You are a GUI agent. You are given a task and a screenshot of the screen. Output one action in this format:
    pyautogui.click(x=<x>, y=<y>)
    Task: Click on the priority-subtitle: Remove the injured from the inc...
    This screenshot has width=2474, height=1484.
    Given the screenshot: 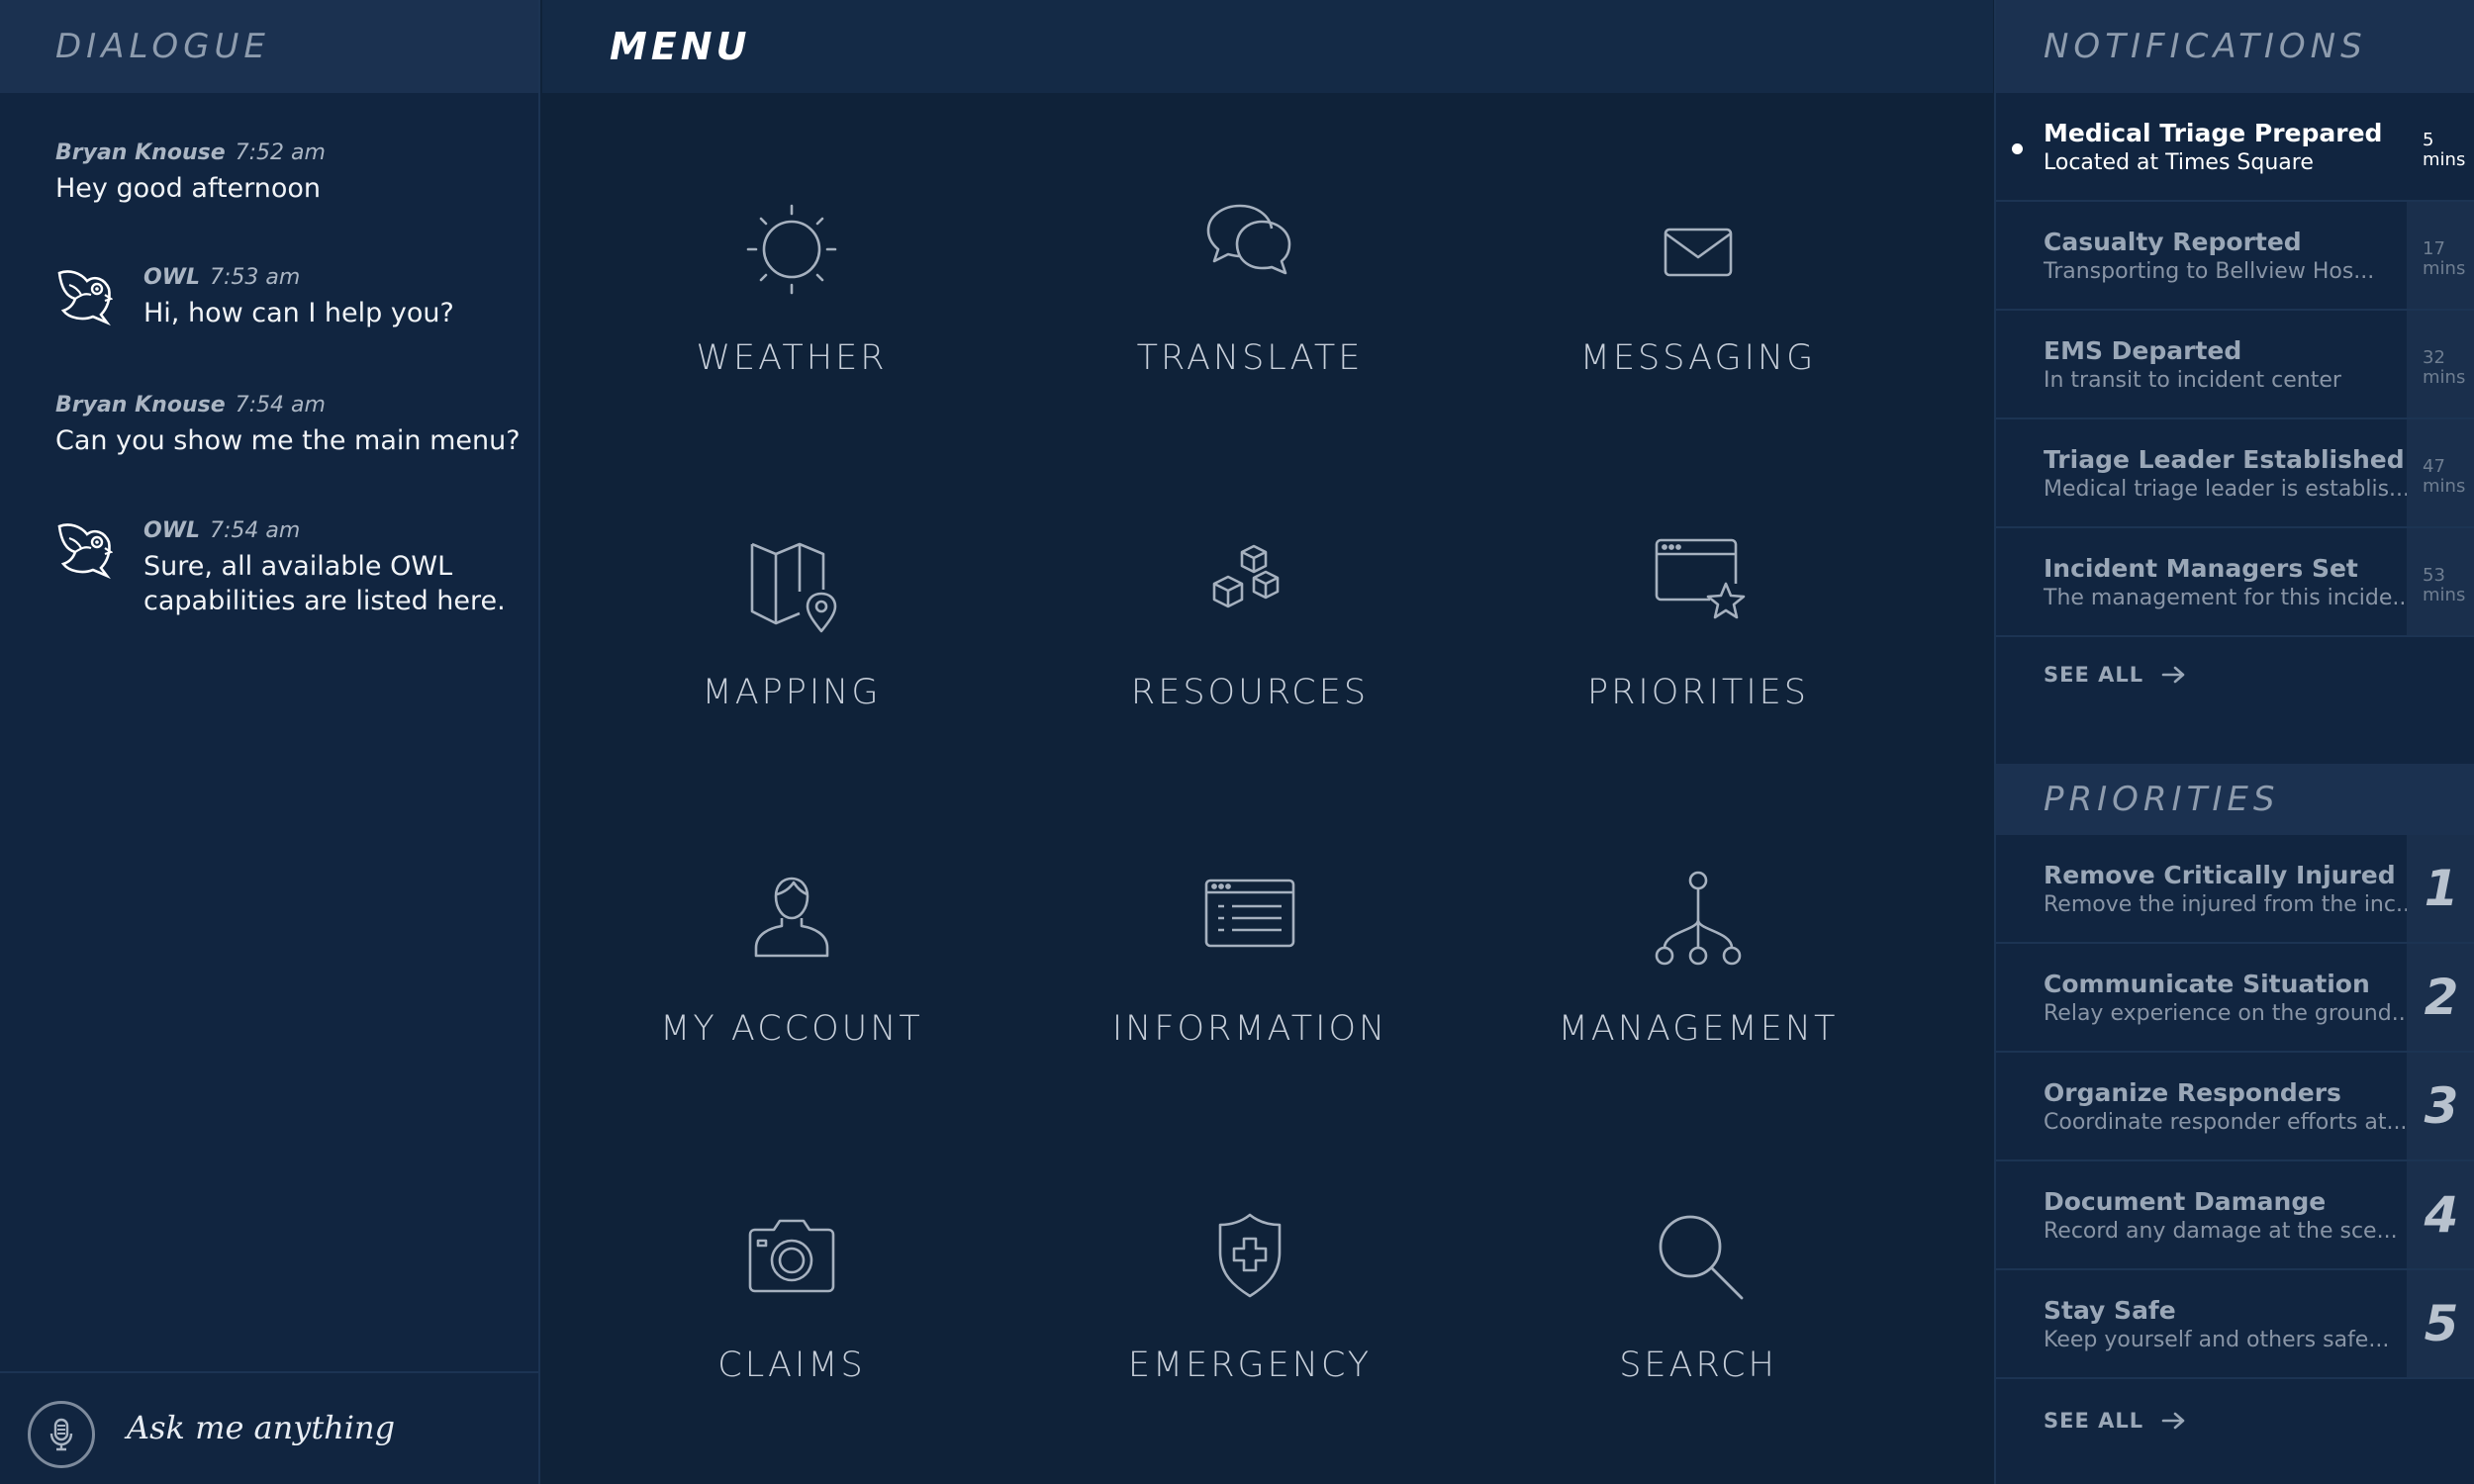 What is the action you would take?
    pyautogui.click(x=2231, y=904)
    